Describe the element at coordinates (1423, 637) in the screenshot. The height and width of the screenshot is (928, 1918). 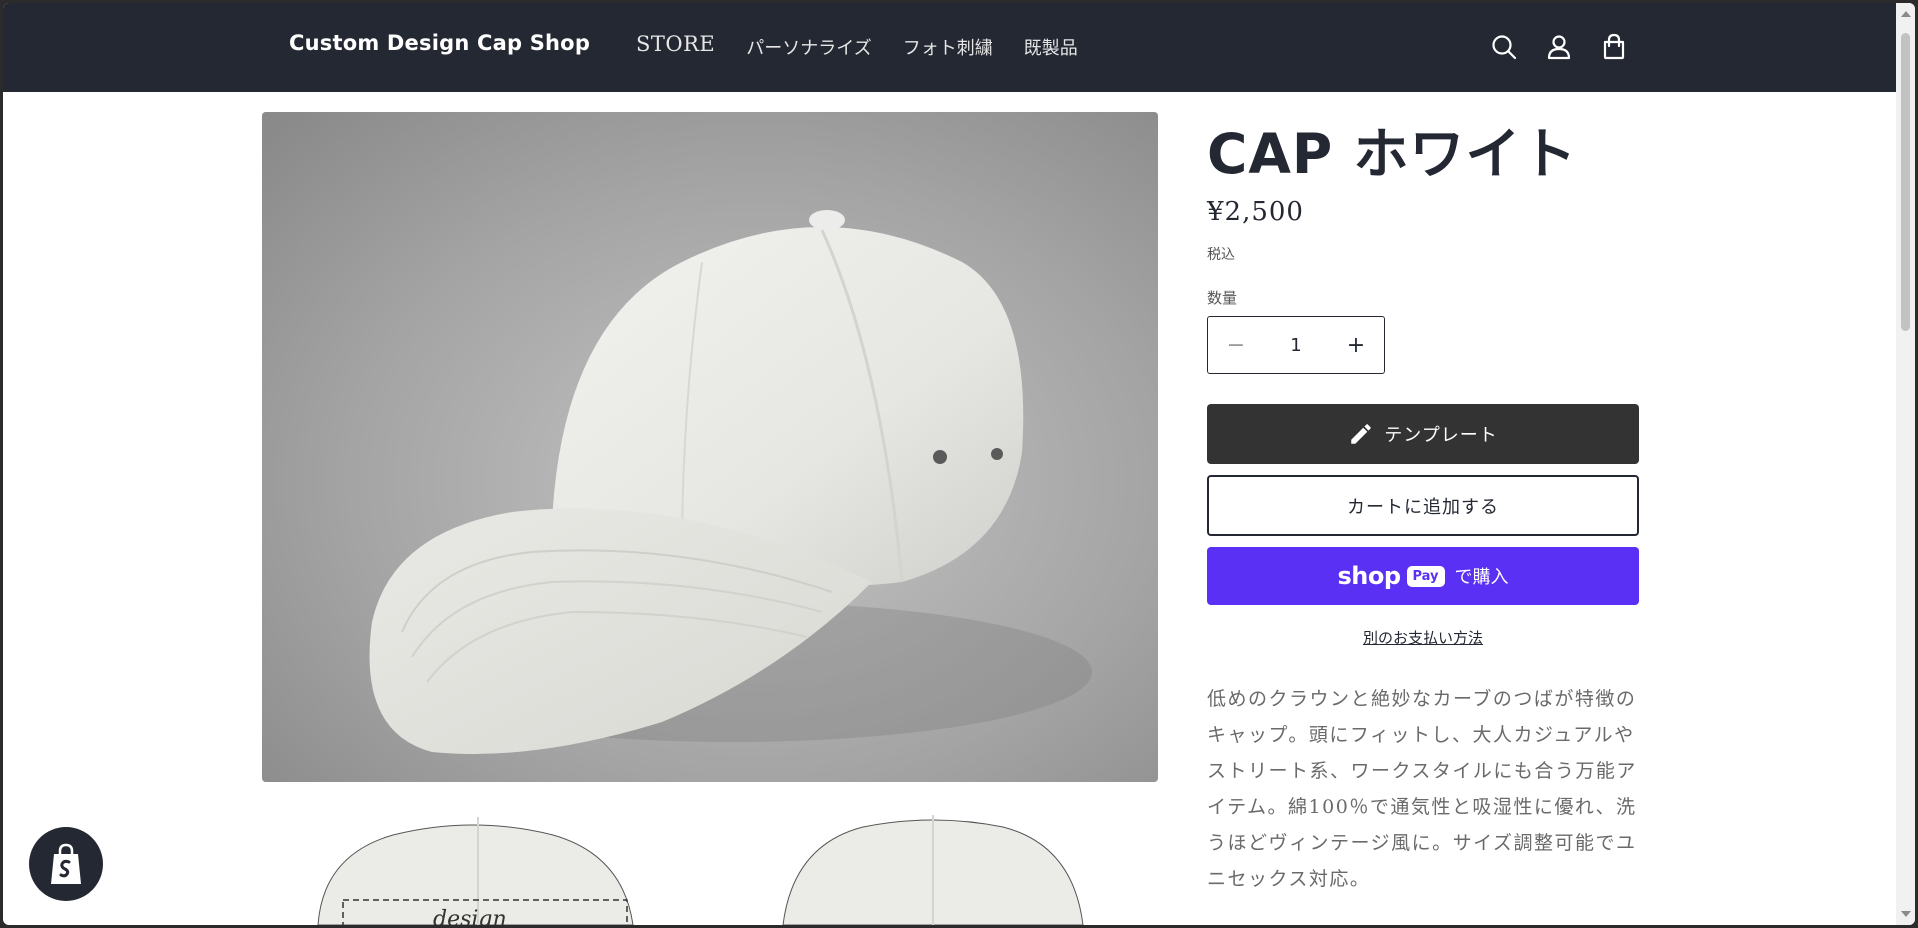
I see `other-payment-link: 別のお支払い方法` at that location.